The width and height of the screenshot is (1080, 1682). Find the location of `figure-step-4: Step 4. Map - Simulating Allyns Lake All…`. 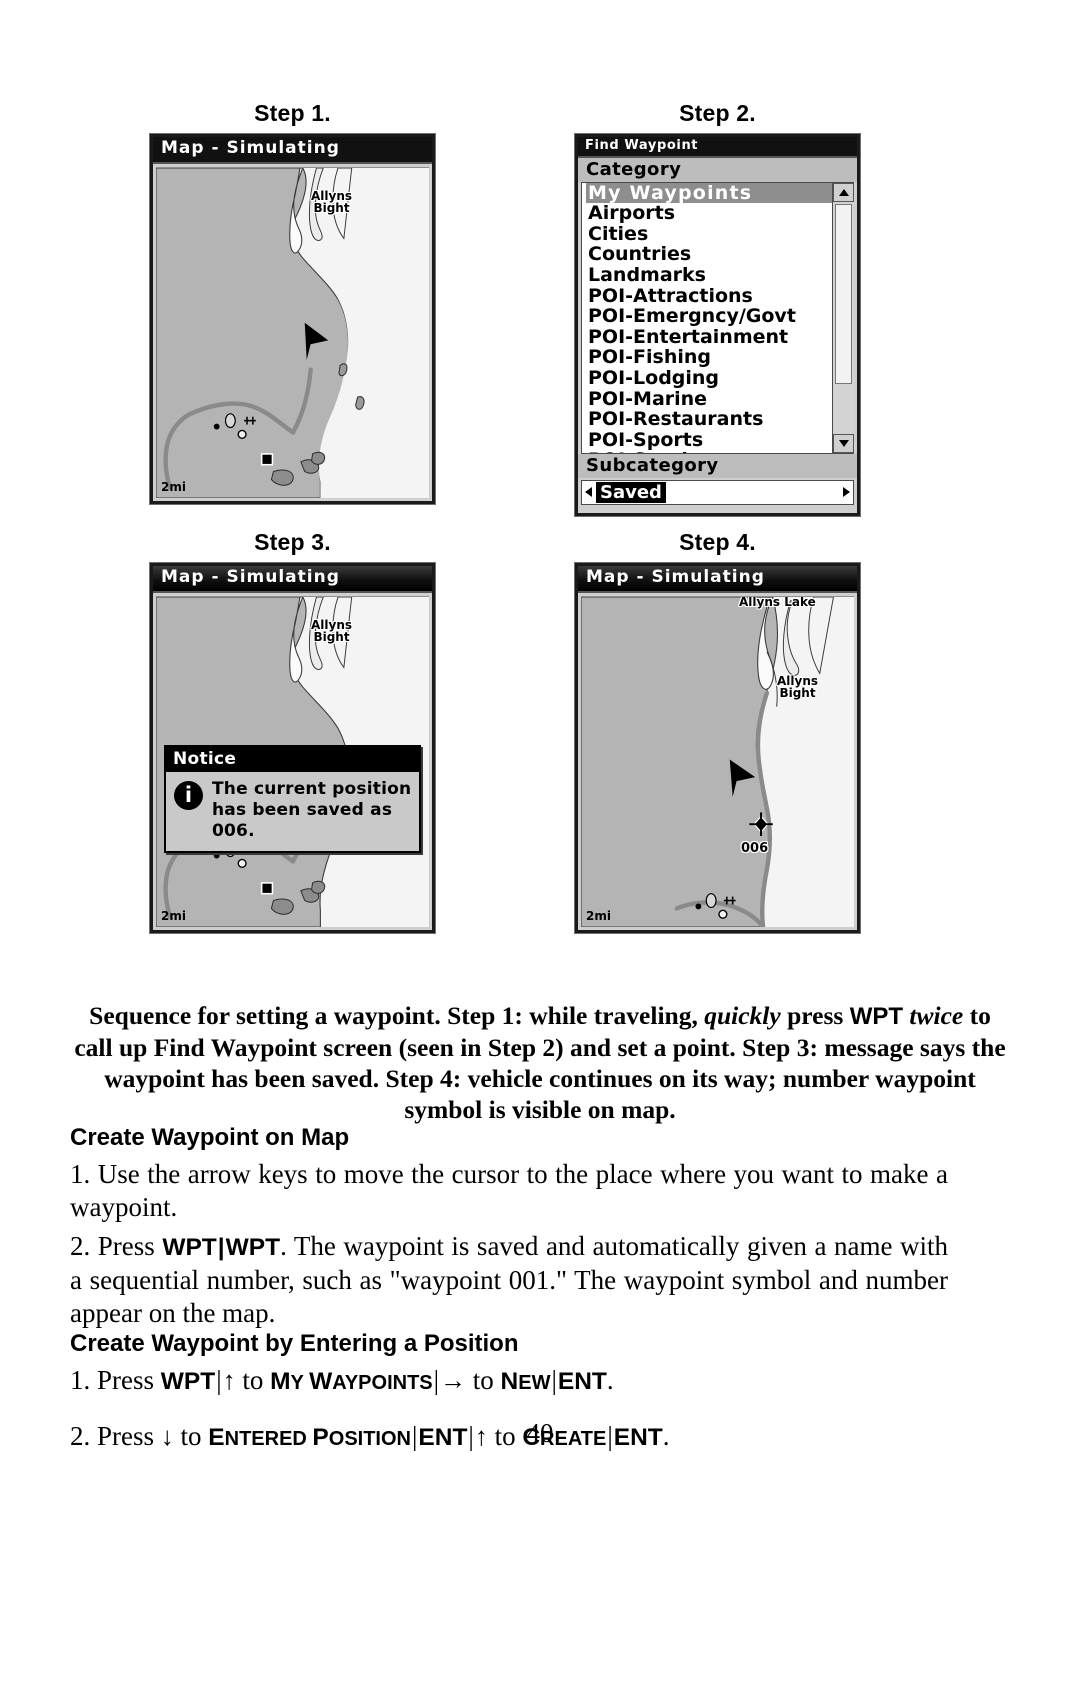

figure-step-4: Step 4. Map - Simulating Allyns Lake All… is located at coordinates (717, 731).